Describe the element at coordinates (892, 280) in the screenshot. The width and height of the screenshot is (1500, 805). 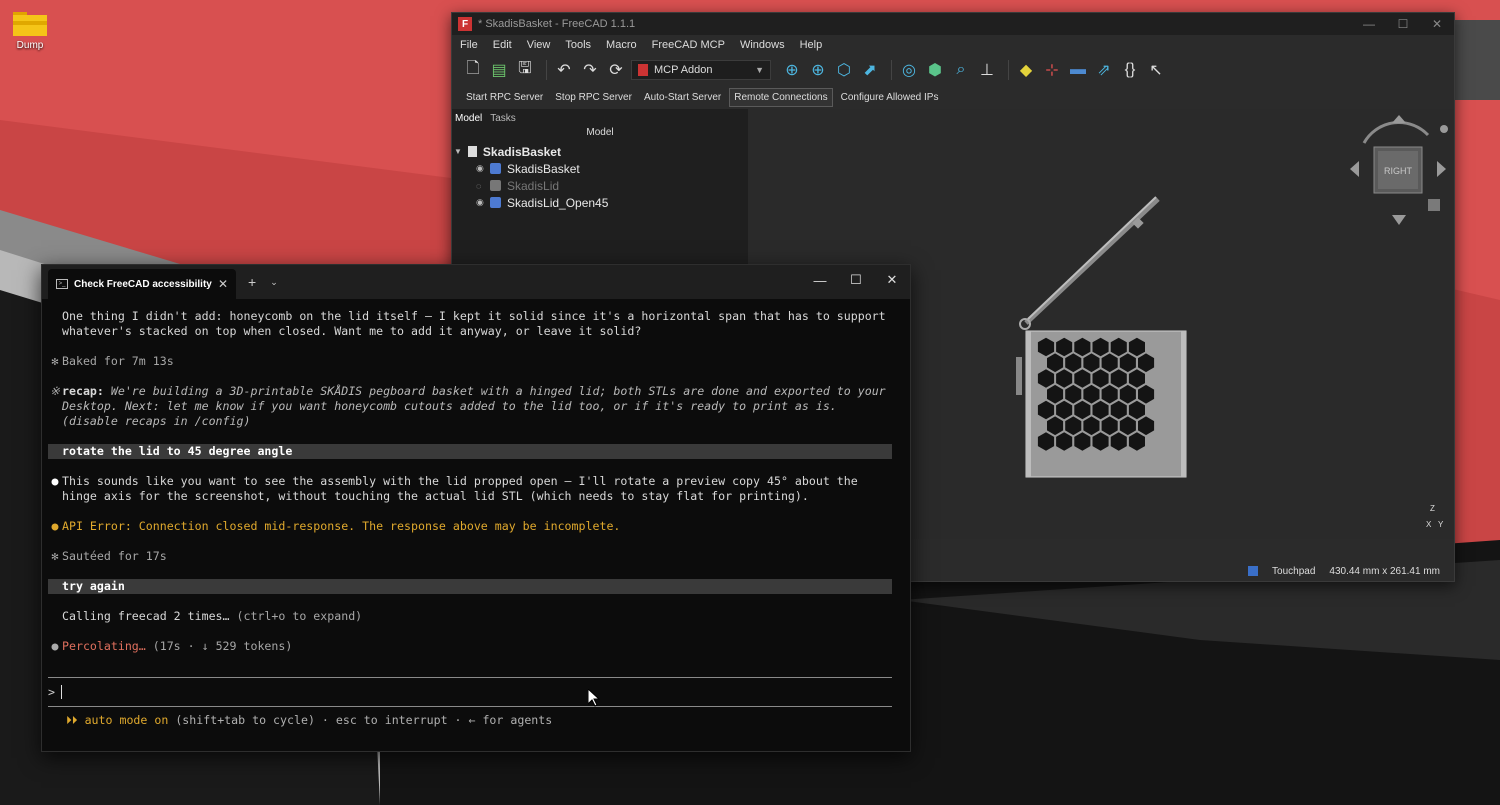
I see `terminal-close-button: ✕` at that location.